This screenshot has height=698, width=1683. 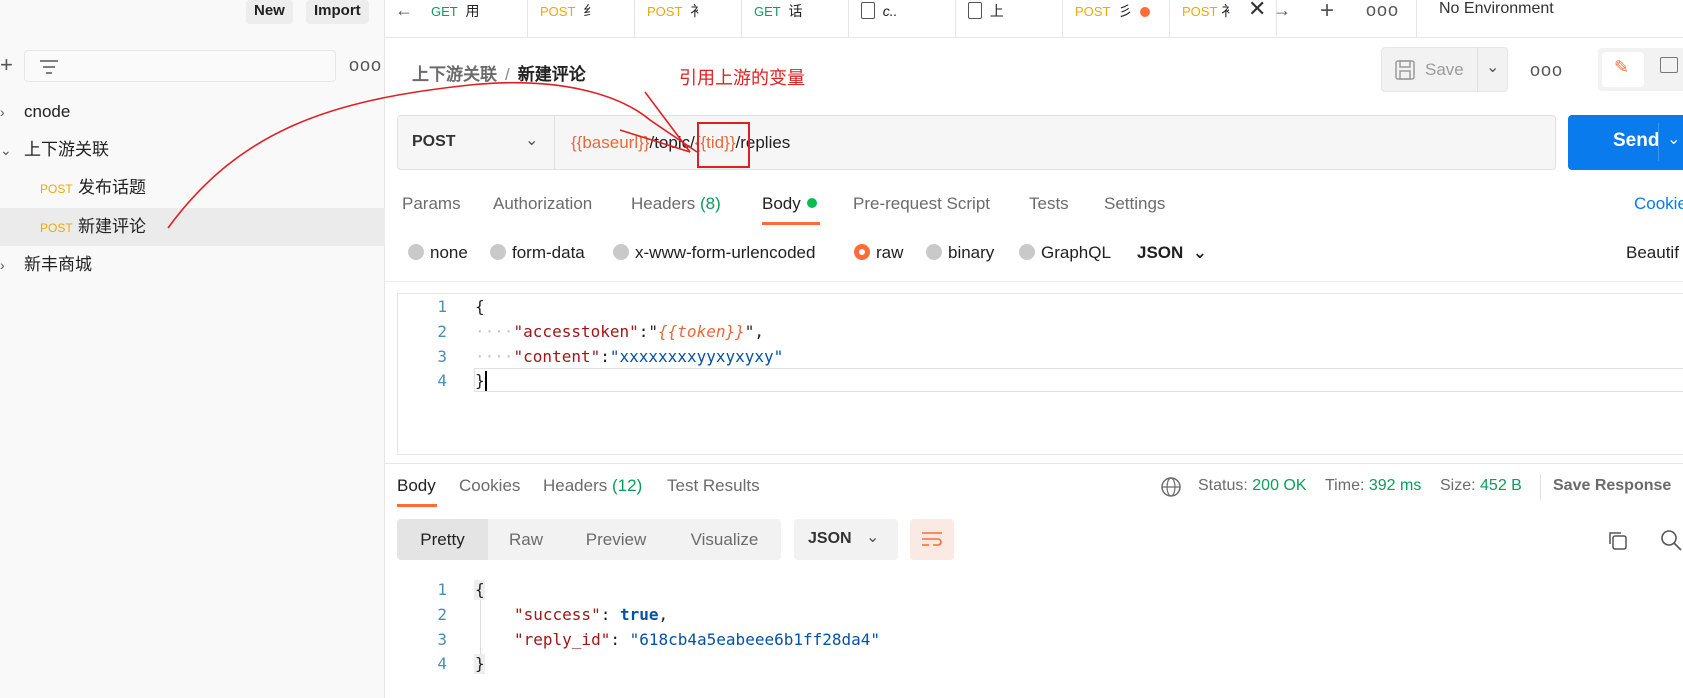 What do you see at coordinates (996, 11) in the screenshot?
I see `tab-label: 上` at bounding box center [996, 11].